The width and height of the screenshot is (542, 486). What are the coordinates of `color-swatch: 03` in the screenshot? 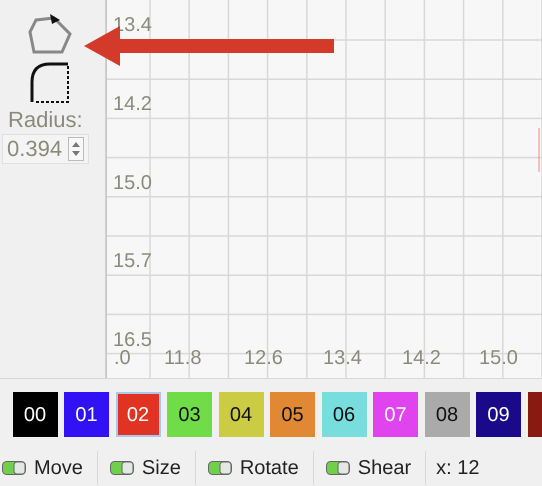 It's located at (189, 414).